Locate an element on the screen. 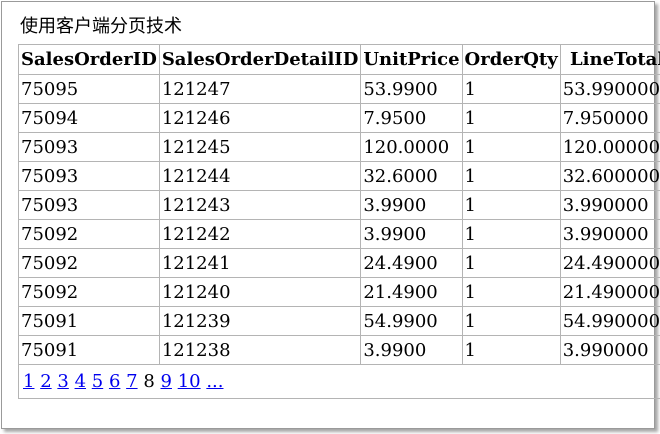  cell-unitprice: 7.9500 is located at coordinates (411, 118).